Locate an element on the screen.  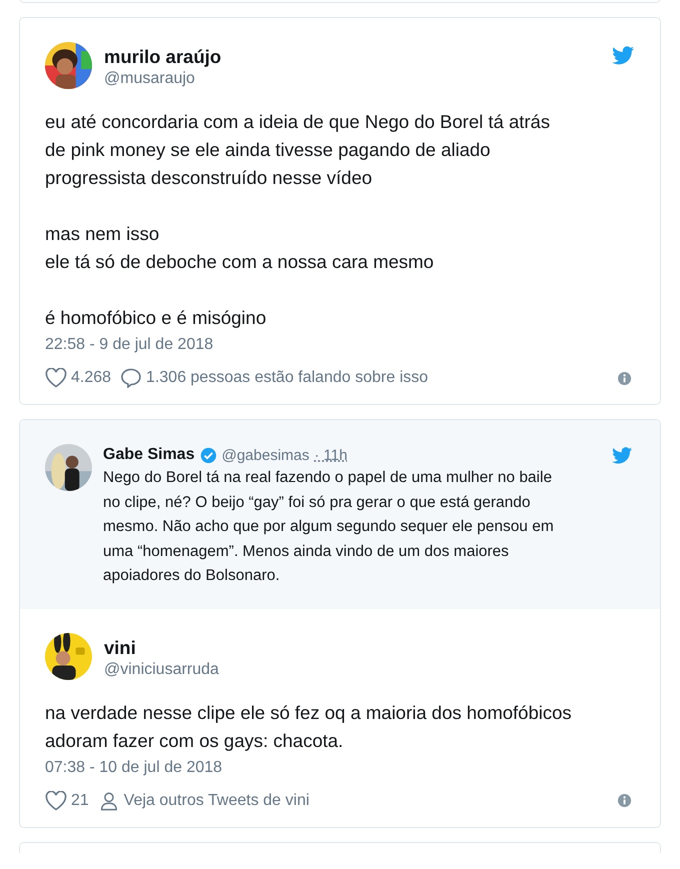
tweet-time: · 11h is located at coordinates (331, 455).